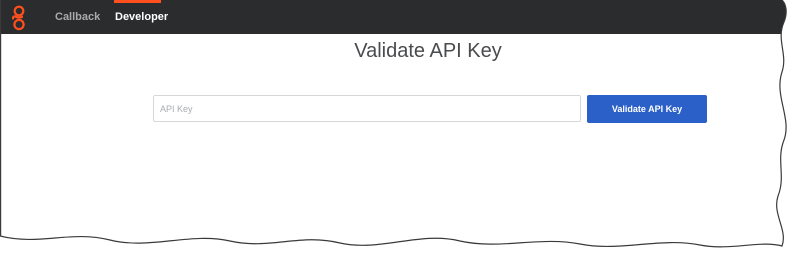 This screenshot has height=263, width=800. What do you see at coordinates (400, 17) in the screenshot?
I see `top-navigation-bar: Callback Developer` at bounding box center [400, 17].